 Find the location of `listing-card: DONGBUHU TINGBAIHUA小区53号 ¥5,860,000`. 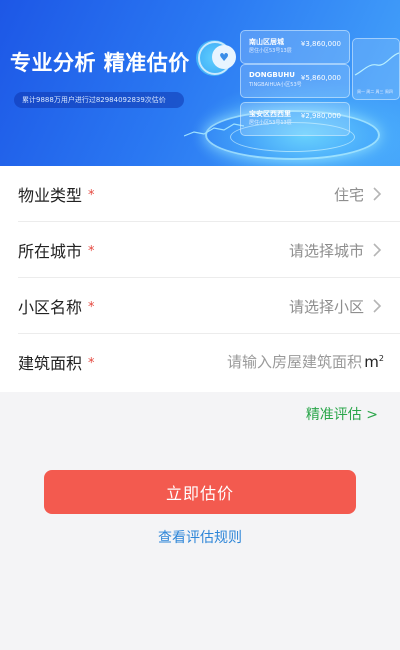

listing-card: DONGBUHU TINGBAIHUA小区53号 ¥5,860,000 is located at coordinates (295, 81).